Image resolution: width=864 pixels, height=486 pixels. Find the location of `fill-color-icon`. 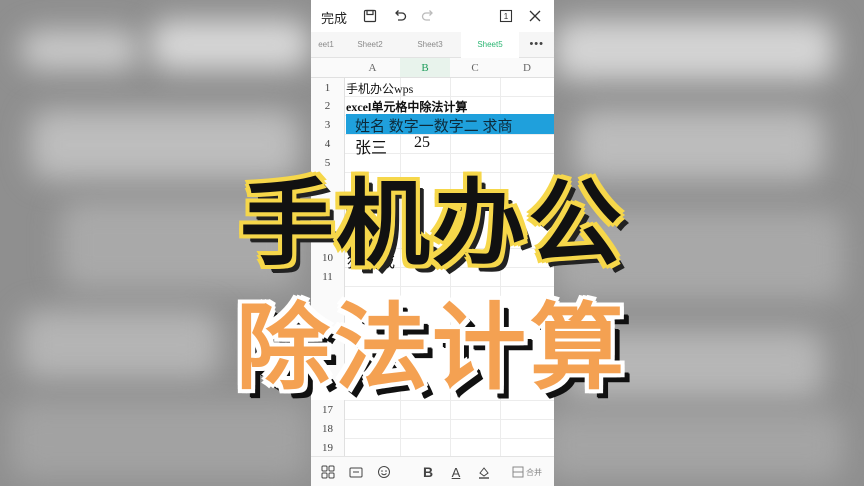

fill-color-icon is located at coordinates (484, 472).